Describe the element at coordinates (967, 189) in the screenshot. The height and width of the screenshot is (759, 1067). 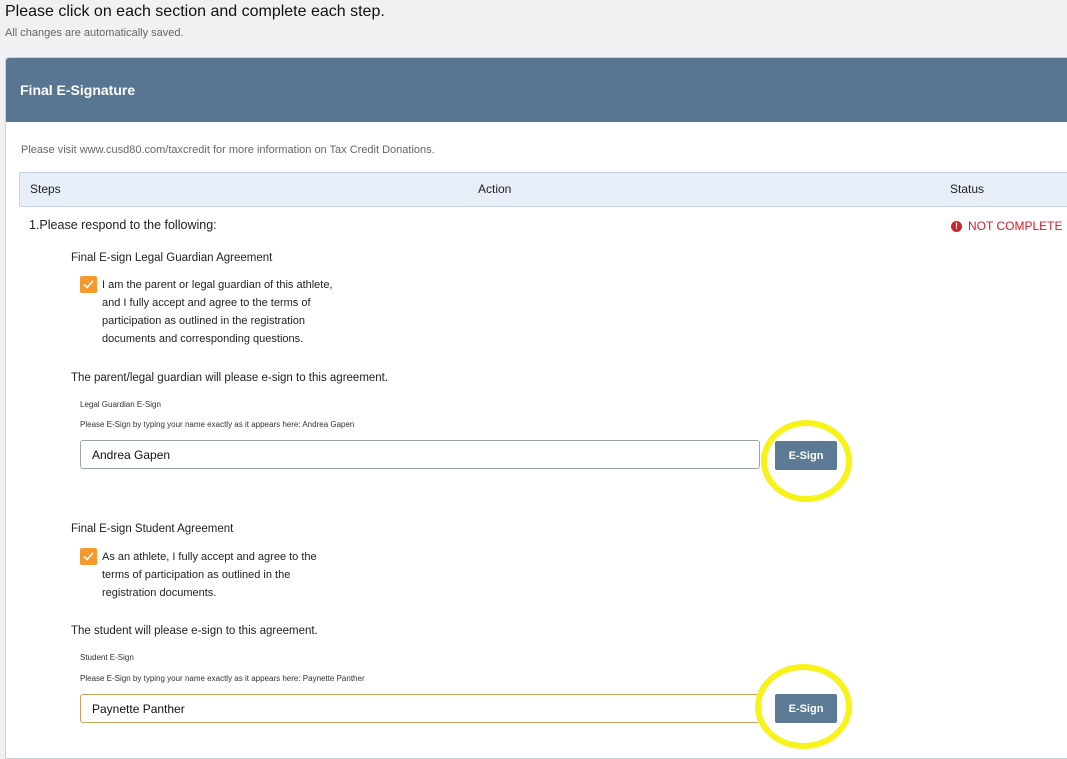
I see `column-status: Status` at that location.